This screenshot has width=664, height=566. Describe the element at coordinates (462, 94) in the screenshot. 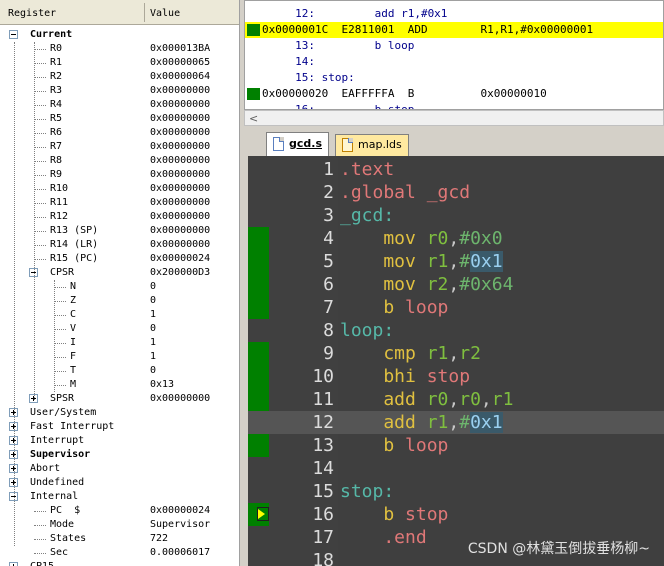

I see `disassembly-line: 0x00000020 EAFFFFFA B 0x00000010` at that location.